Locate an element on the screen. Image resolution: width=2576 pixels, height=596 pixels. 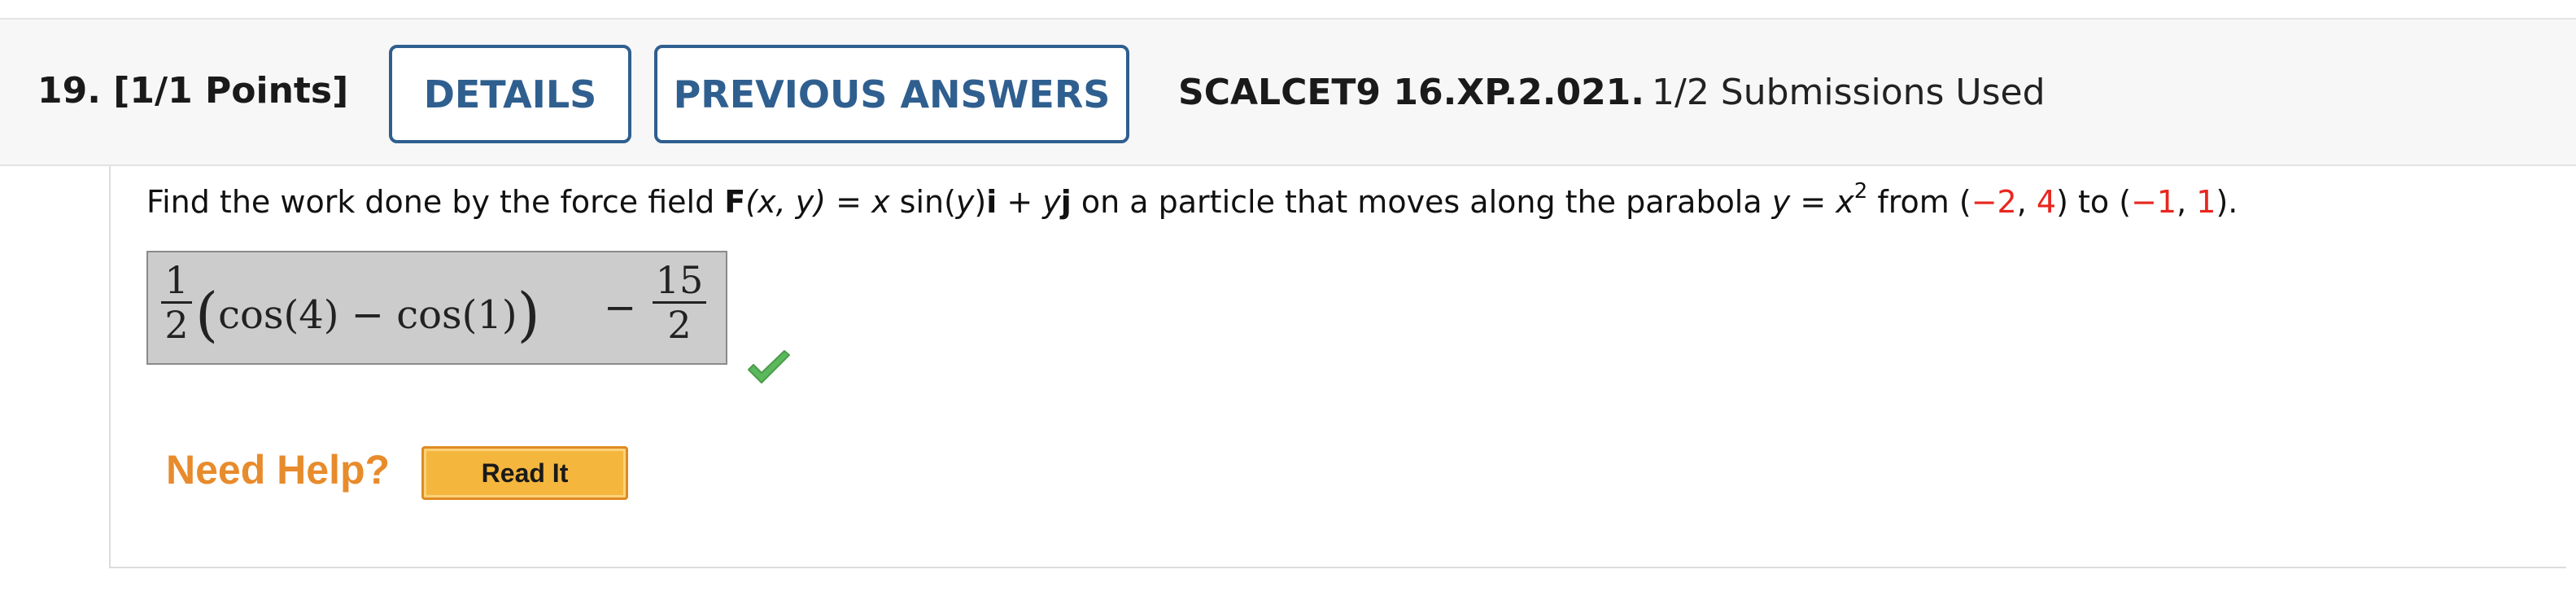
question-number: 19. is located at coordinates (69, 91).